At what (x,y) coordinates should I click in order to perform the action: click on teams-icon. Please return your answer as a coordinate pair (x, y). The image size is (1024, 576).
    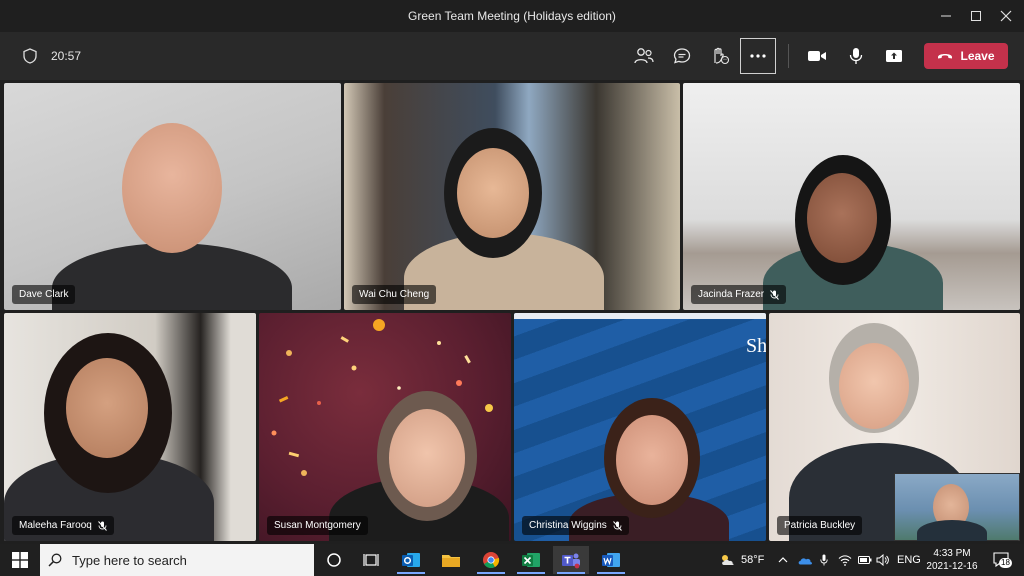
    Looking at the image, I should click on (571, 561).